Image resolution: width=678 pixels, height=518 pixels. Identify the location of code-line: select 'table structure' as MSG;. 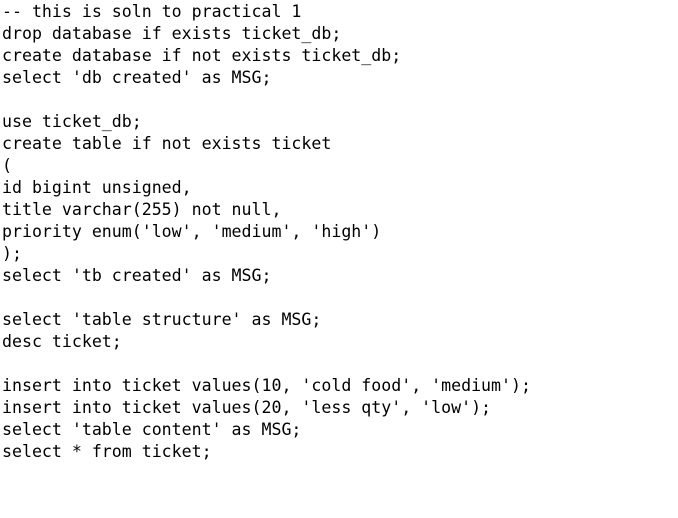
(340, 320).